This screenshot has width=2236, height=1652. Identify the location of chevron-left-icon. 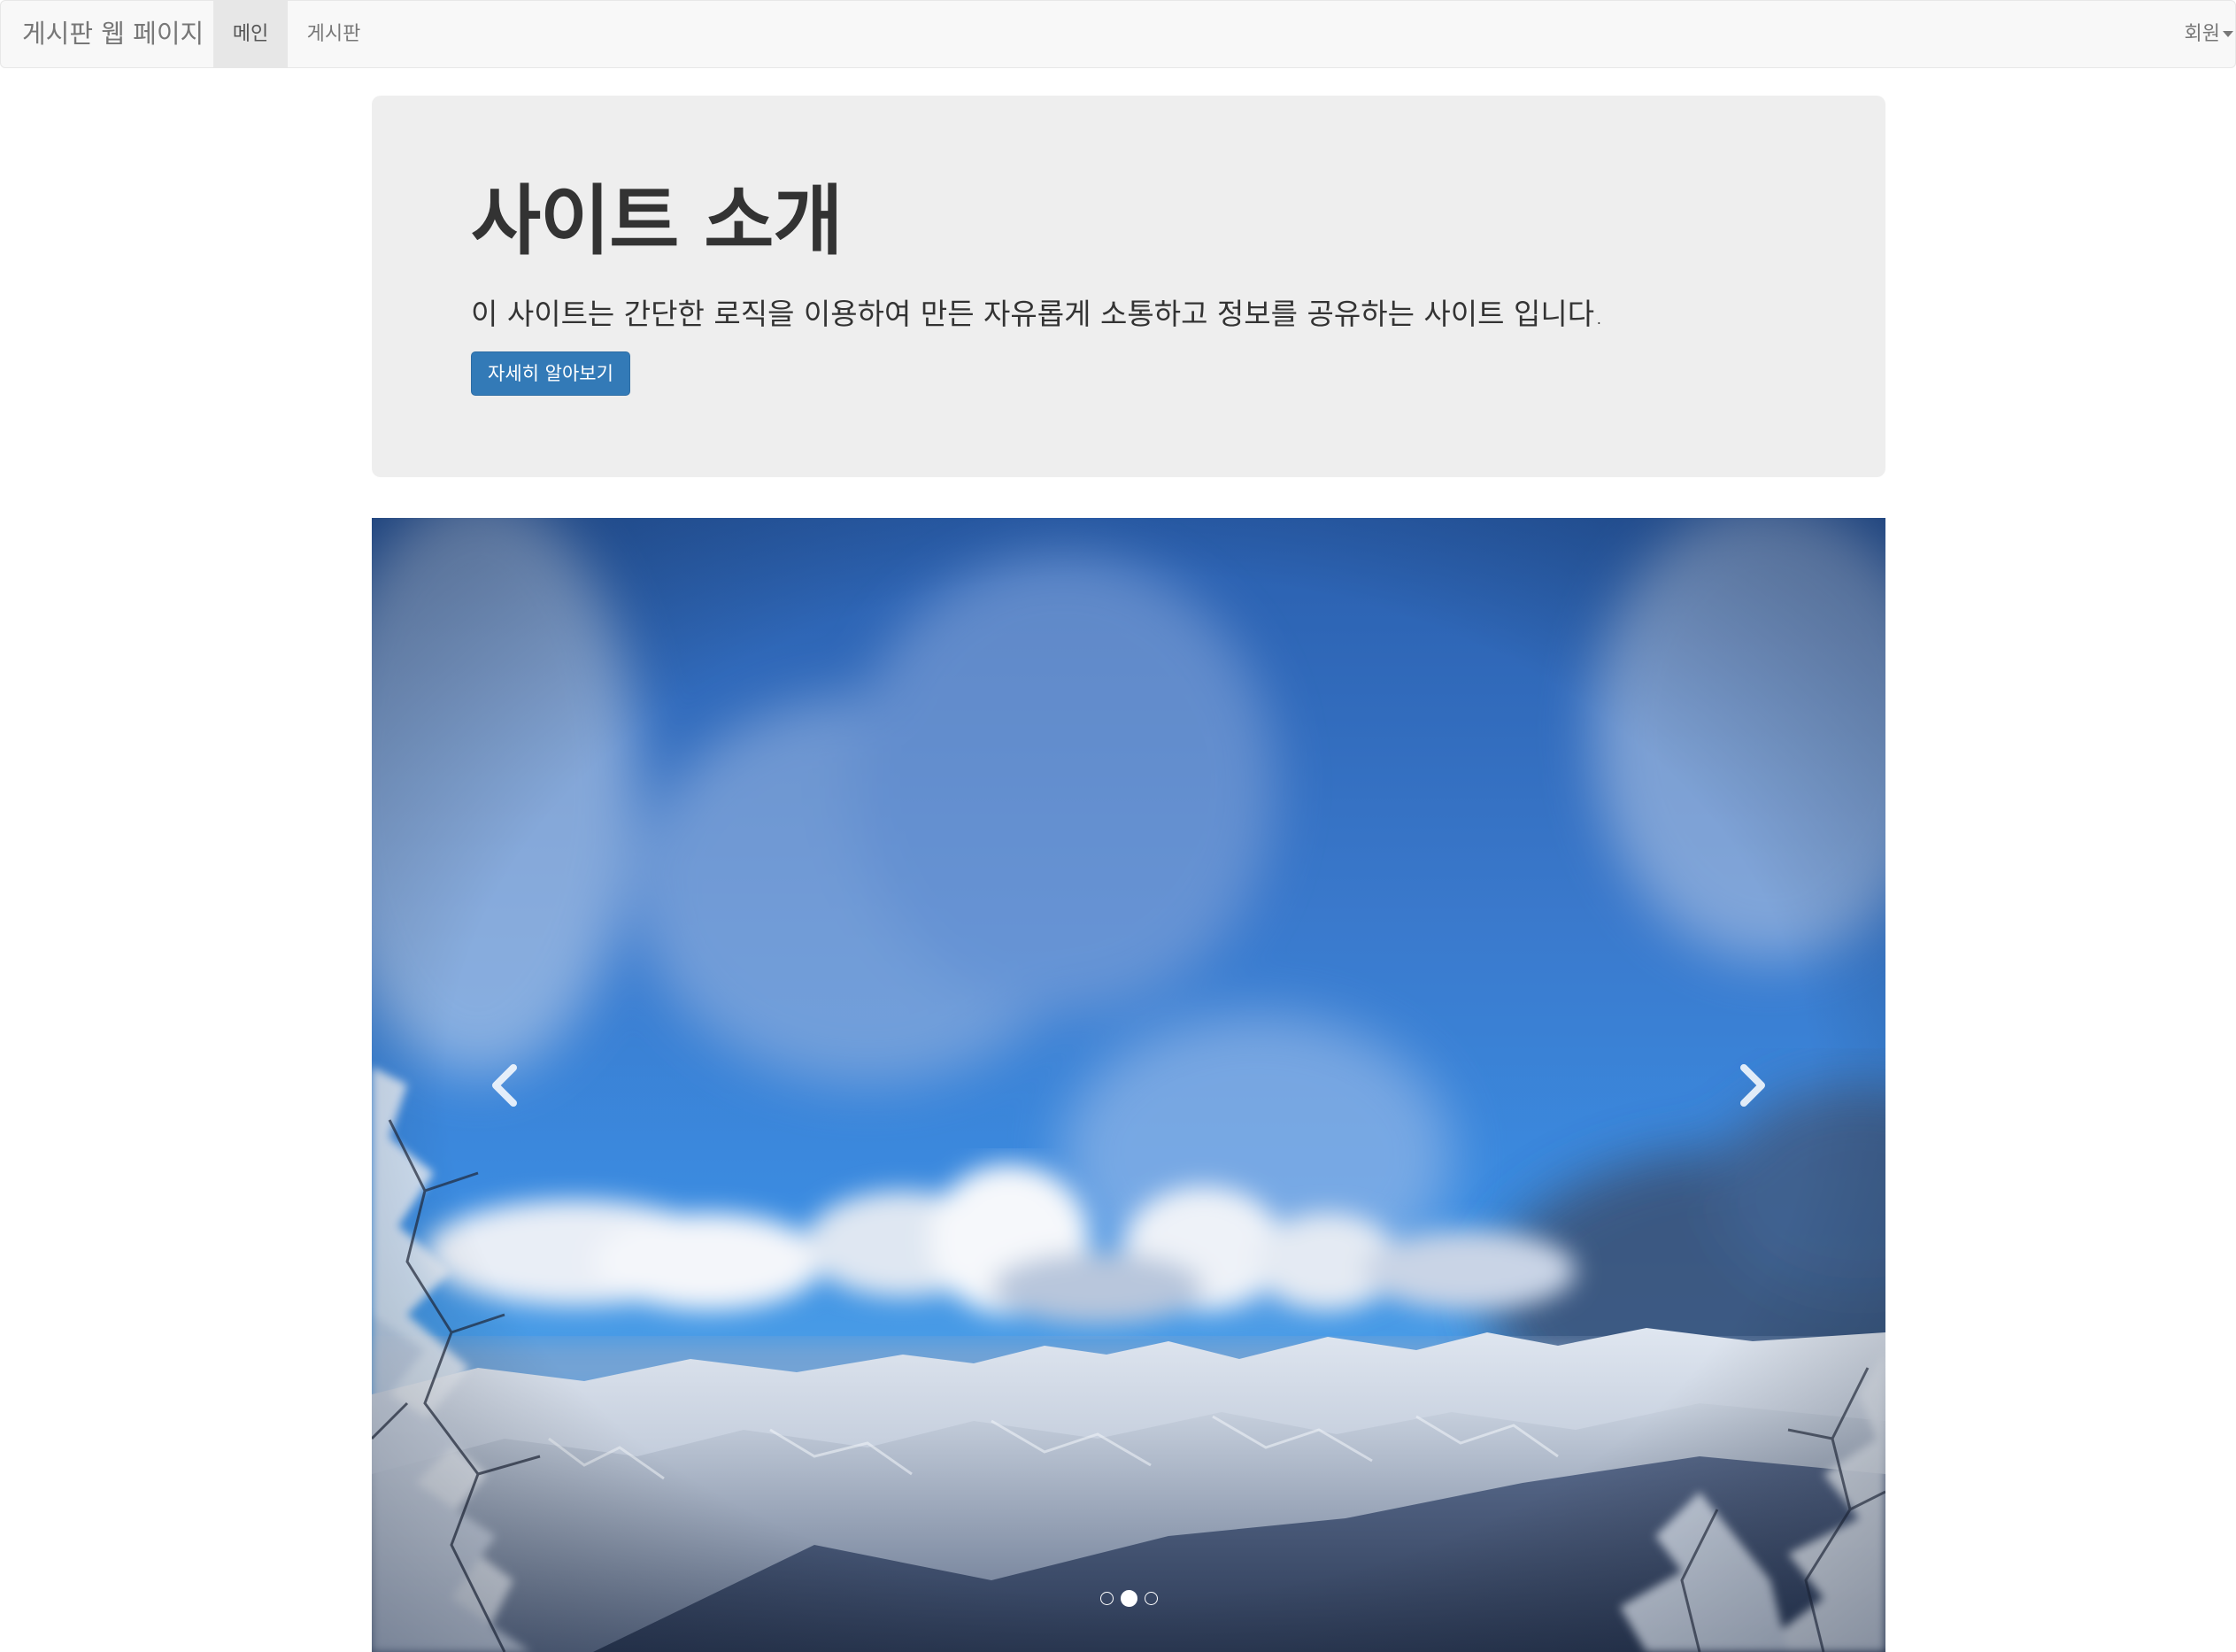
(504, 1085).